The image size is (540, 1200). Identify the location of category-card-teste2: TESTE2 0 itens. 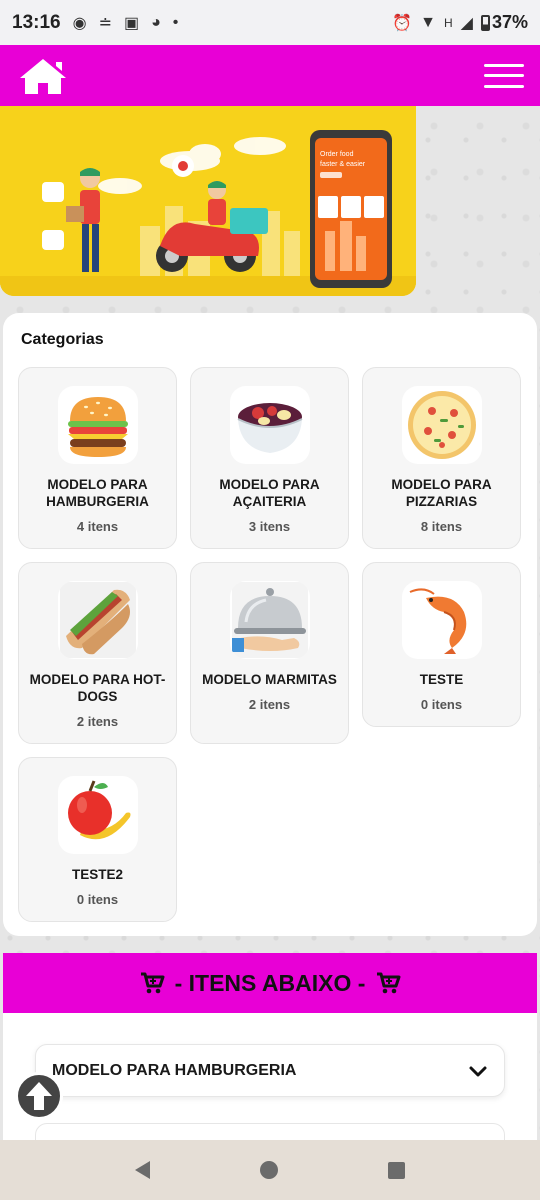
(97, 839).